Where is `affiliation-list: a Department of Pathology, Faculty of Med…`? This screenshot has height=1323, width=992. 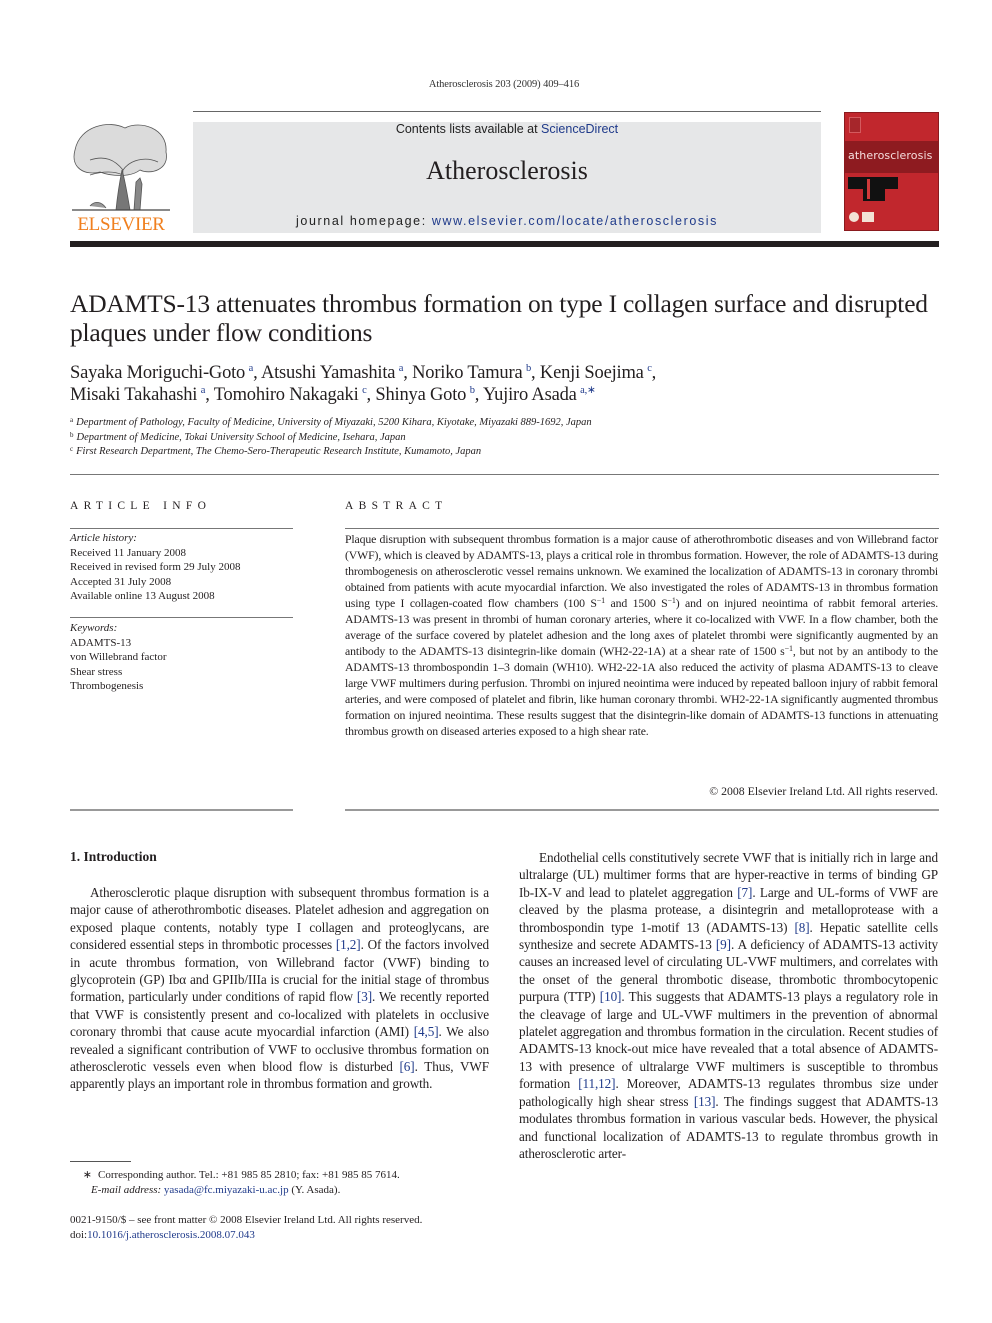
affiliation-list: a Department of Pathology, Faculty of Med… is located at coordinates (500, 438).